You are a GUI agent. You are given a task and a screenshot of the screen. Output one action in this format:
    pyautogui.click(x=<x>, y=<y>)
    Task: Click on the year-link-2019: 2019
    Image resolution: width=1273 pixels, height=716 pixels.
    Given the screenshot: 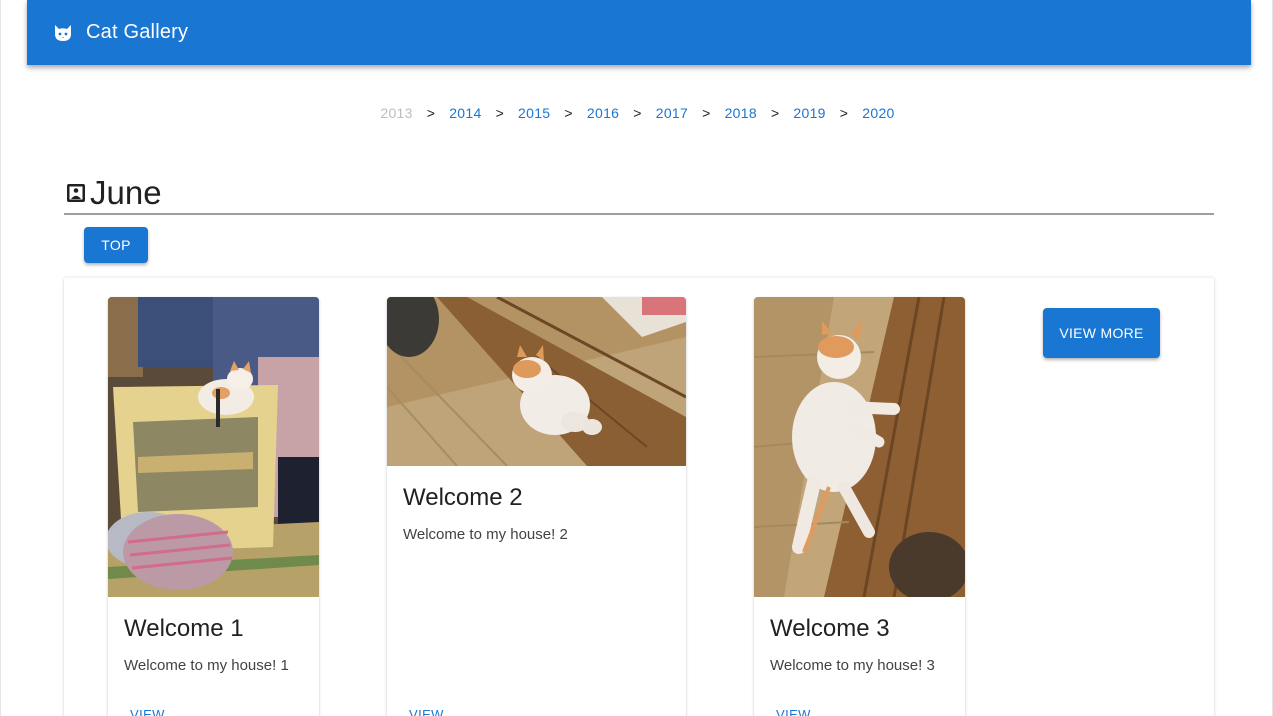 What is the action you would take?
    pyautogui.click(x=809, y=113)
    